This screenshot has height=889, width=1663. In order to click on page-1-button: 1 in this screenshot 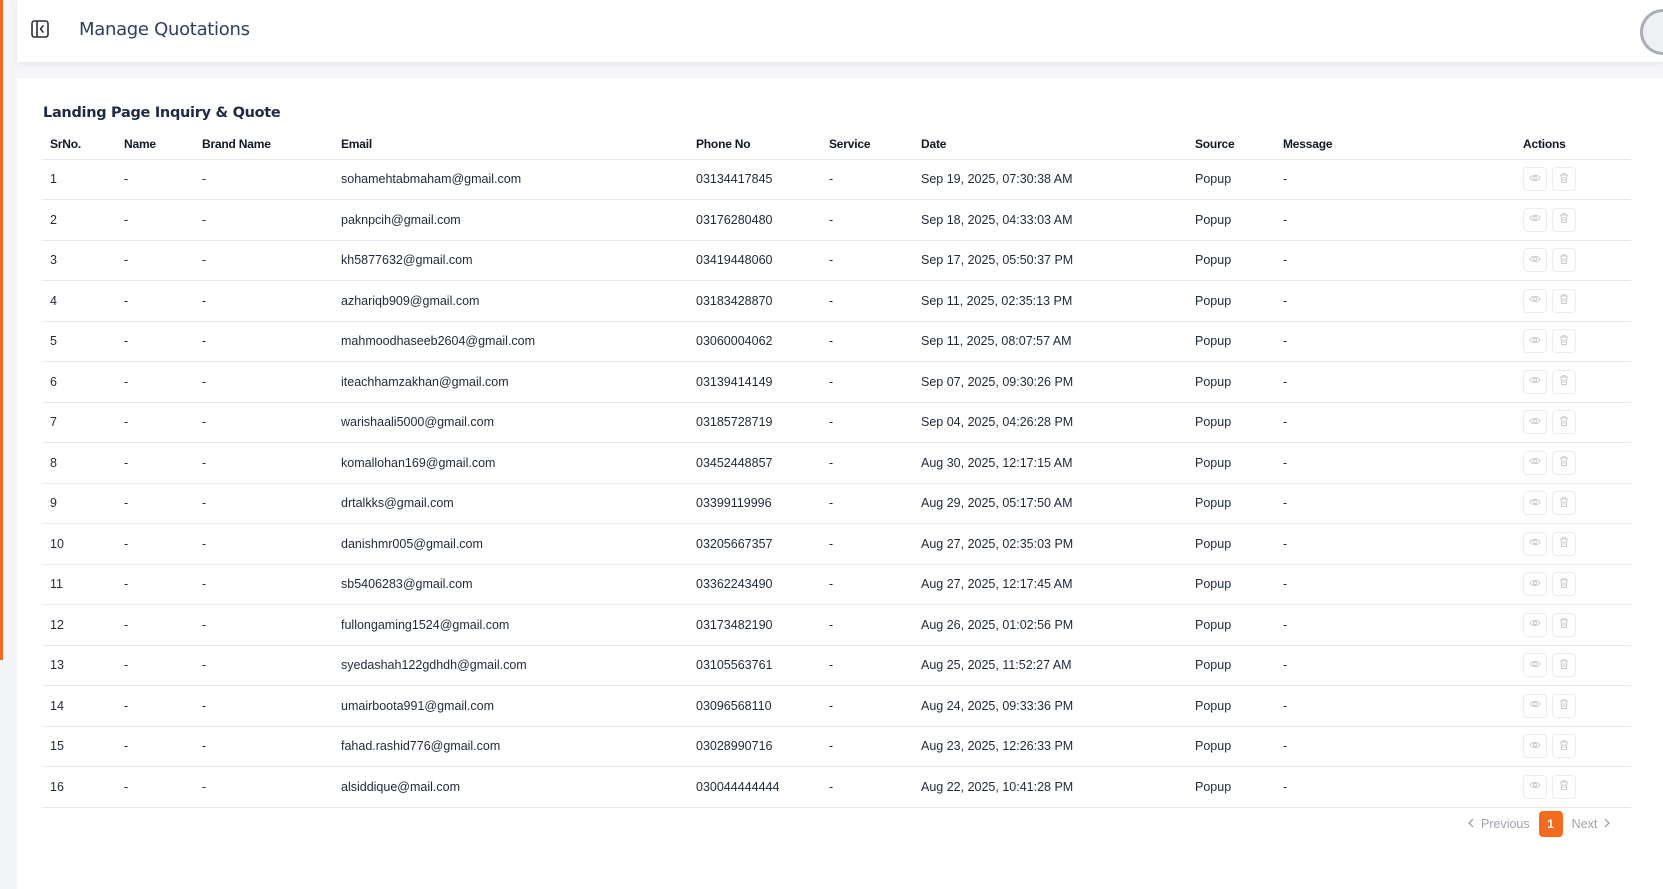, I will do `click(1550, 824)`.